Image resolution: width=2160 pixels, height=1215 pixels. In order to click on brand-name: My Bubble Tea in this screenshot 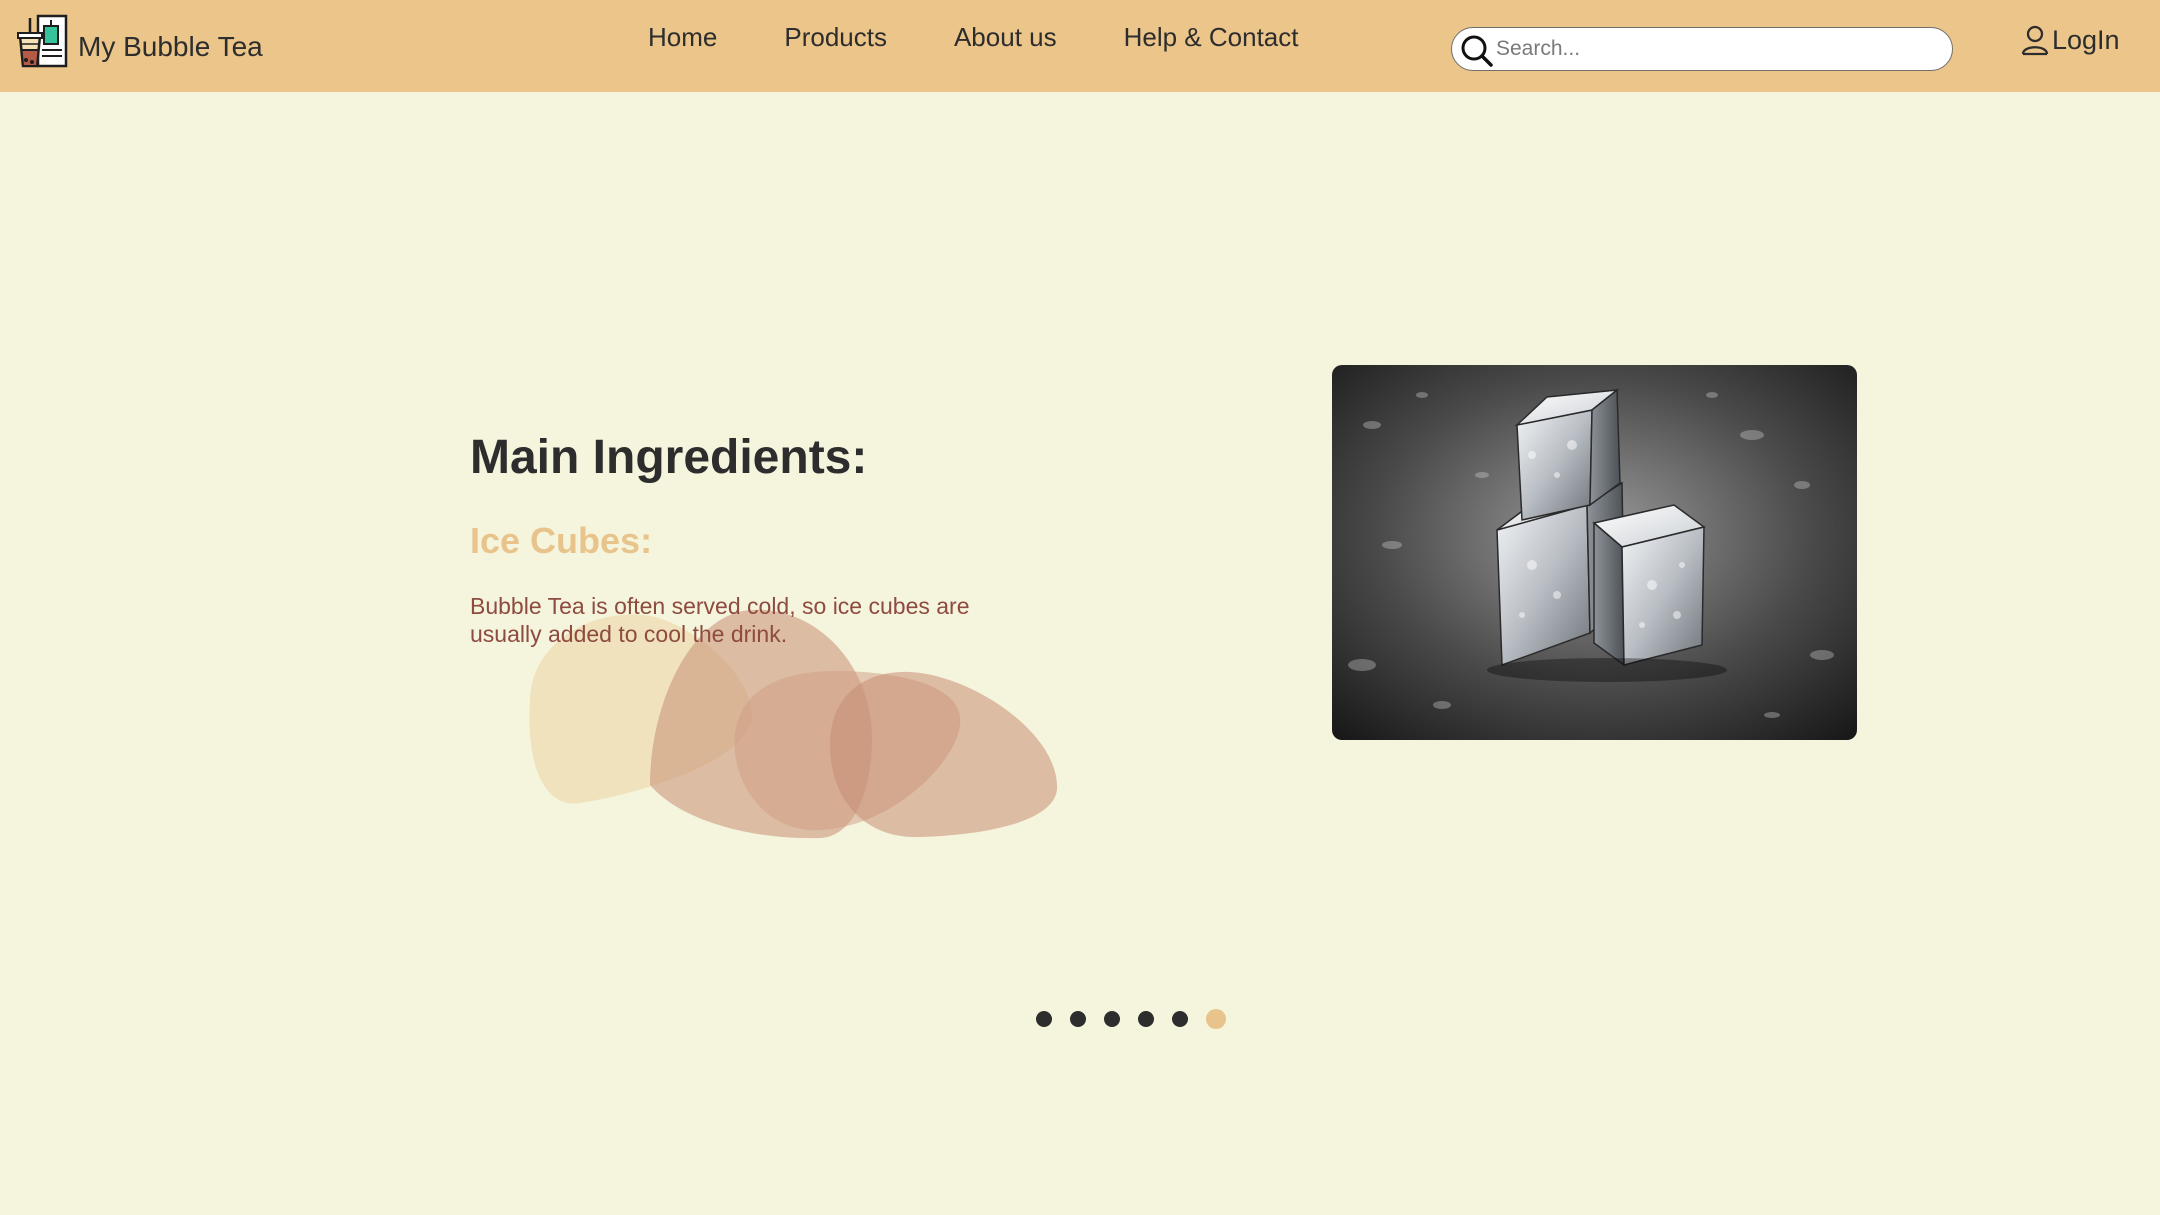, I will do `click(170, 46)`.